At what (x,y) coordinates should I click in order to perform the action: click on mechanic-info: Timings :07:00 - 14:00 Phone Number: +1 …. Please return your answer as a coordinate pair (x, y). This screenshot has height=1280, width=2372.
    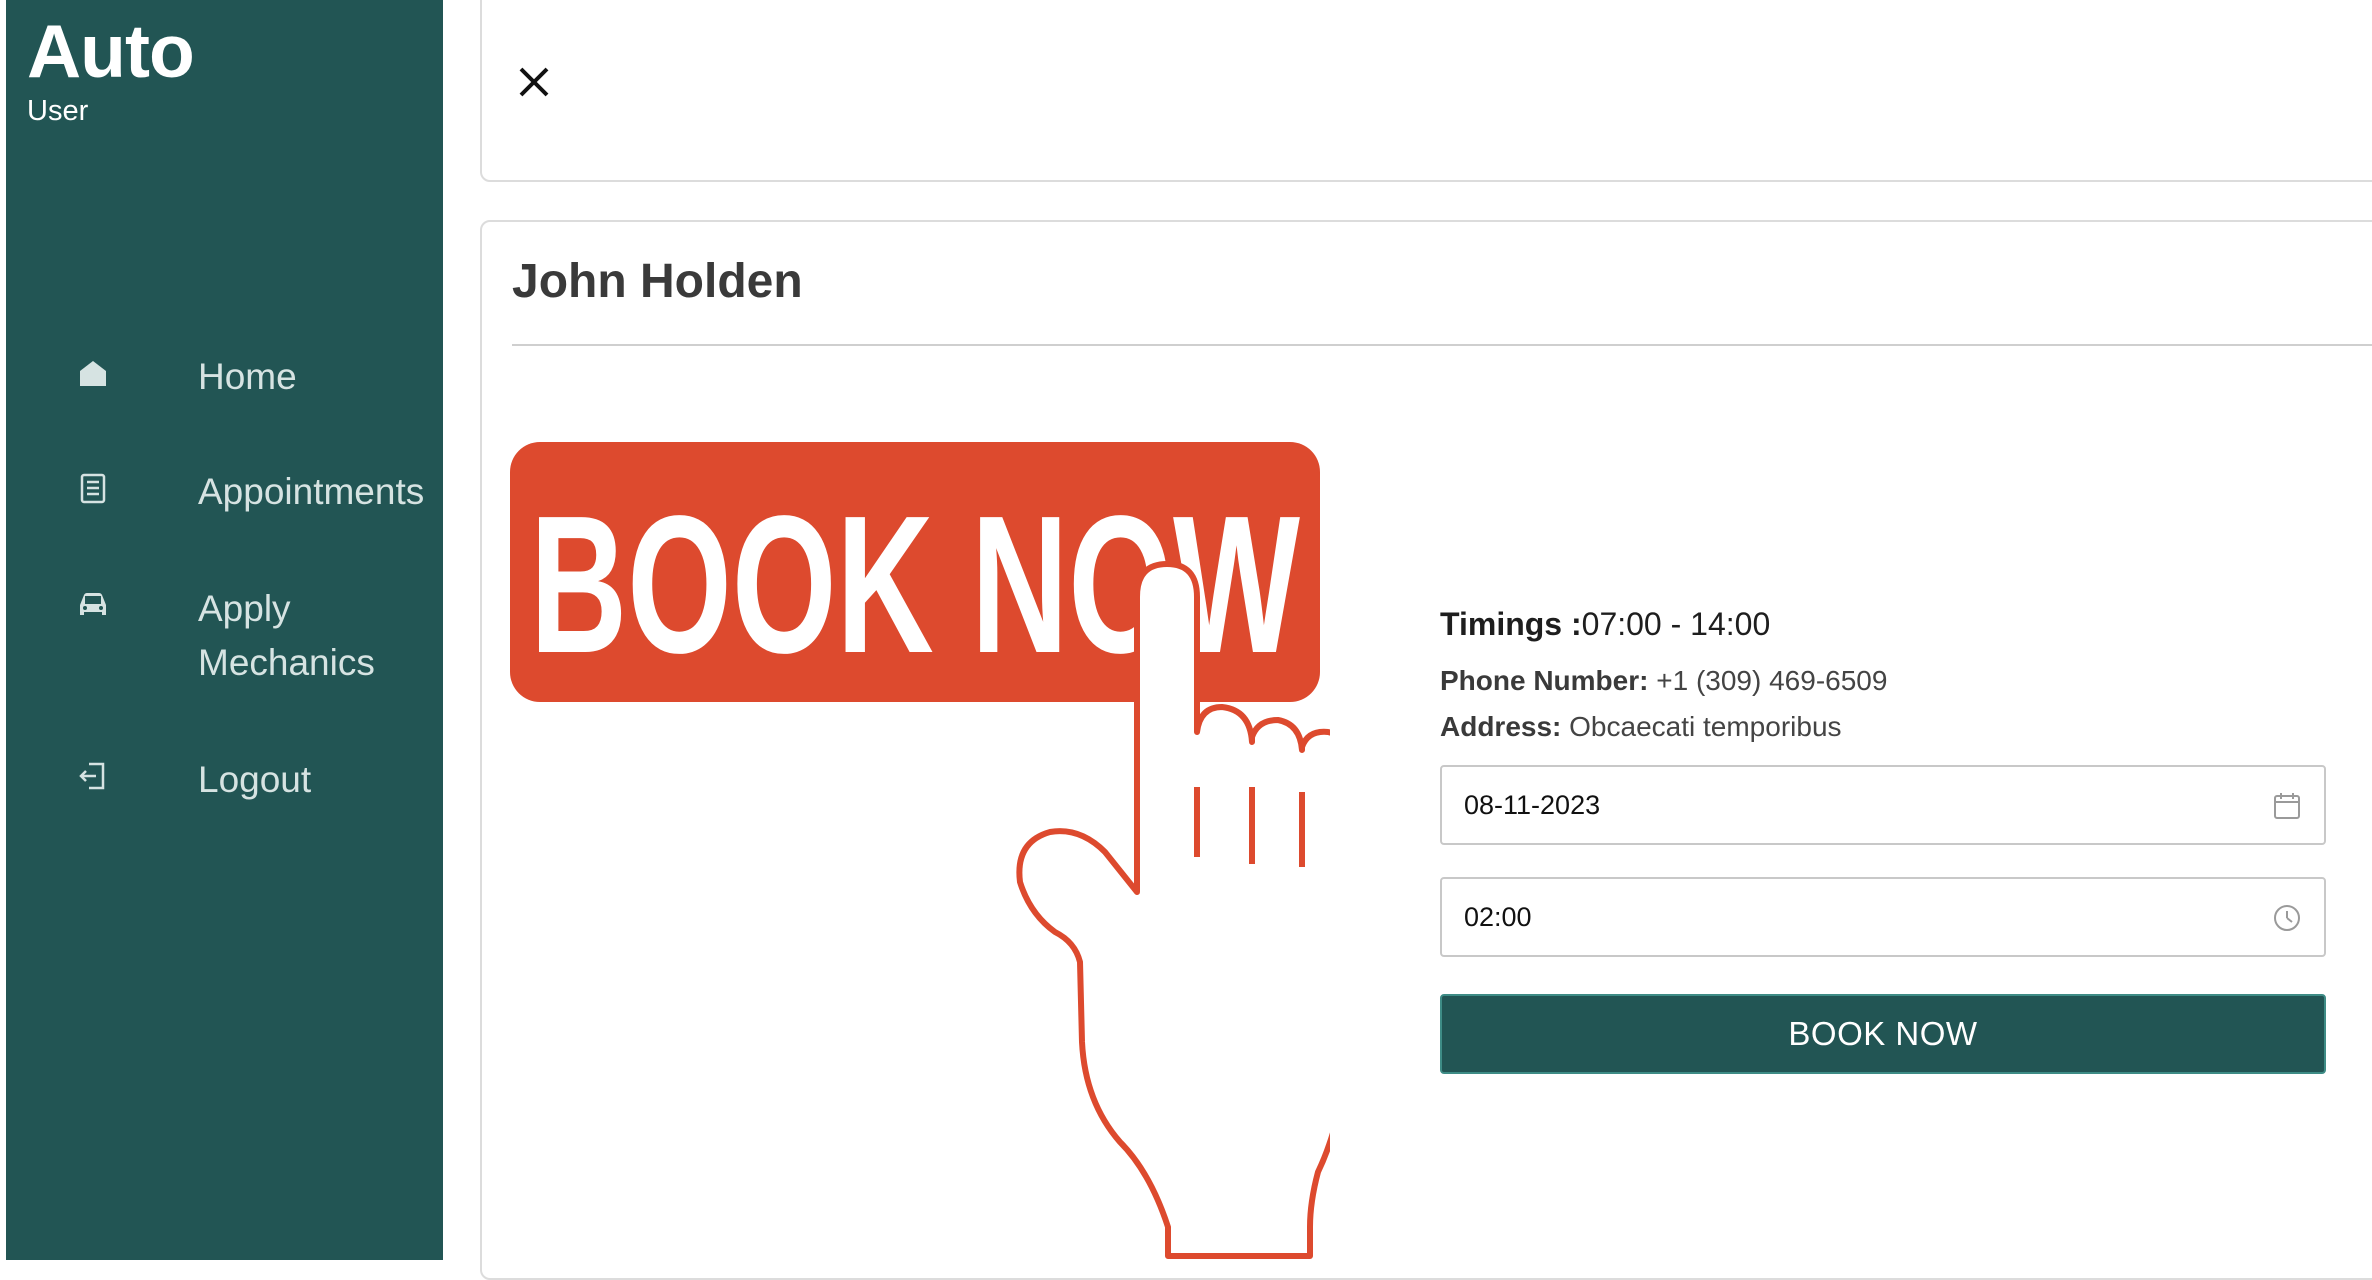
    Looking at the image, I should click on (1890, 674).